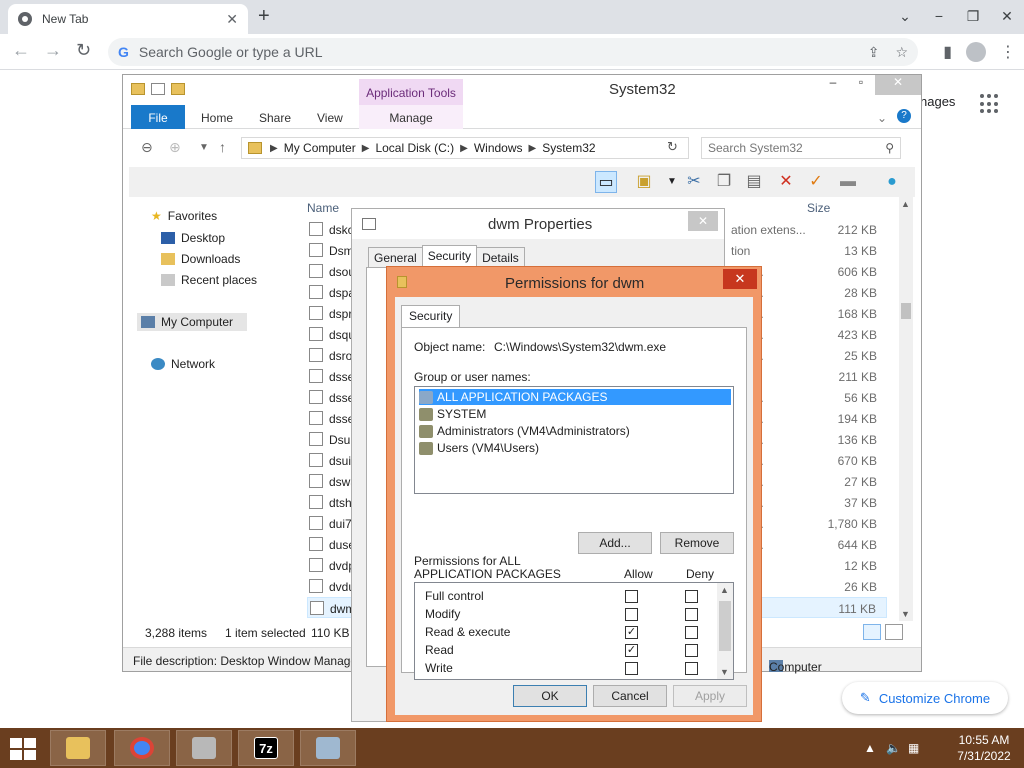 Image resolution: width=1024 pixels, height=768 pixels. Describe the element at coordinates (872, 632) in the screenshot. I see `details-view-icon` at that location.